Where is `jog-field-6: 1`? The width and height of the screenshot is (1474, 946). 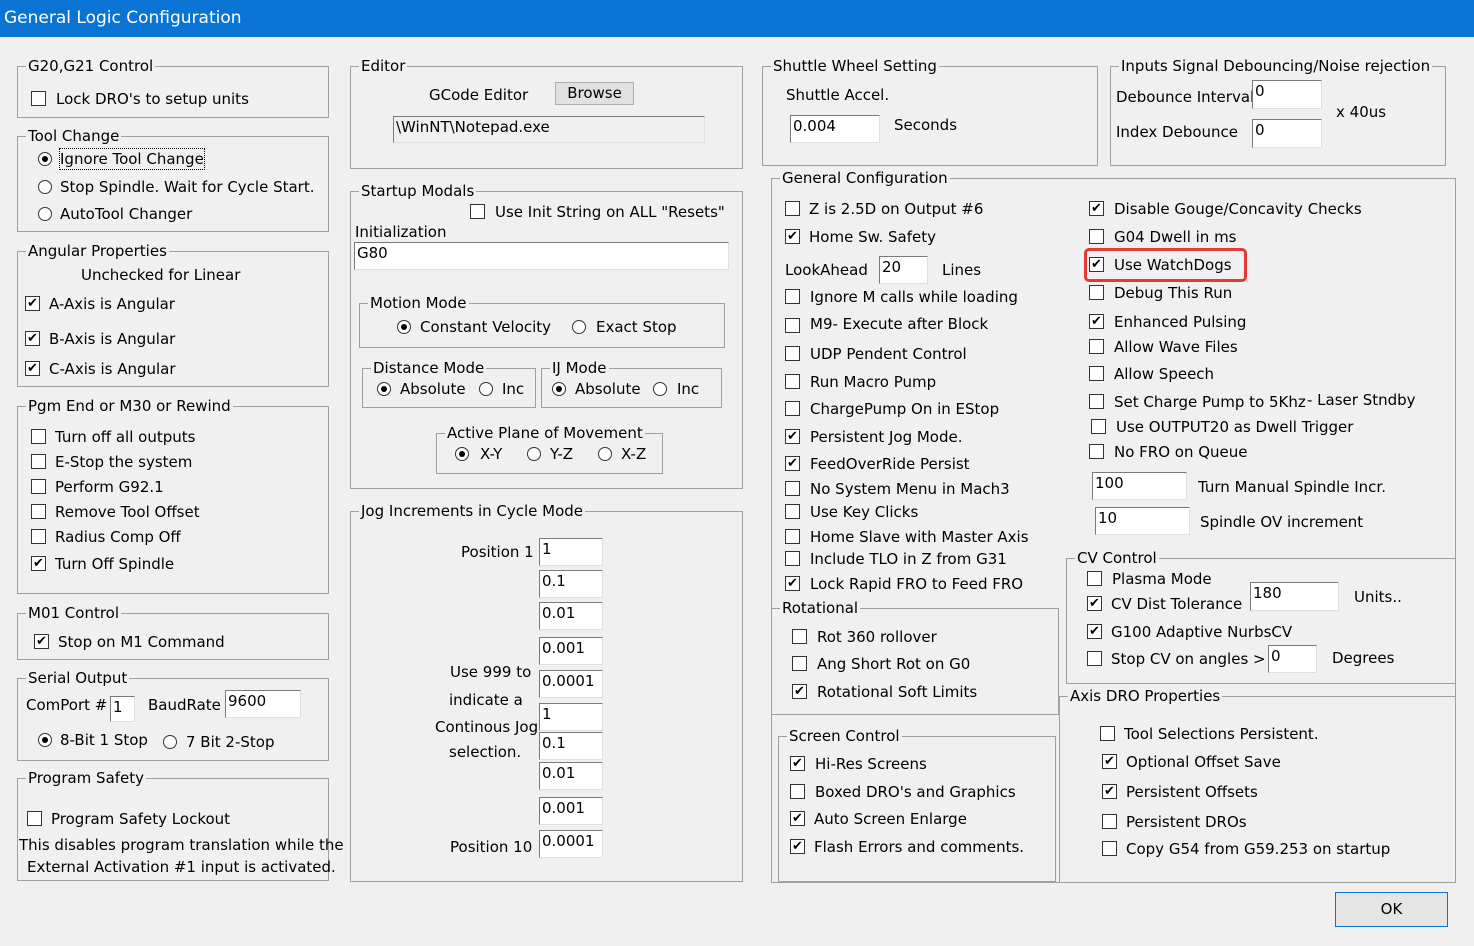 jog-field-6: 1 is located at coordinates (571, 717).